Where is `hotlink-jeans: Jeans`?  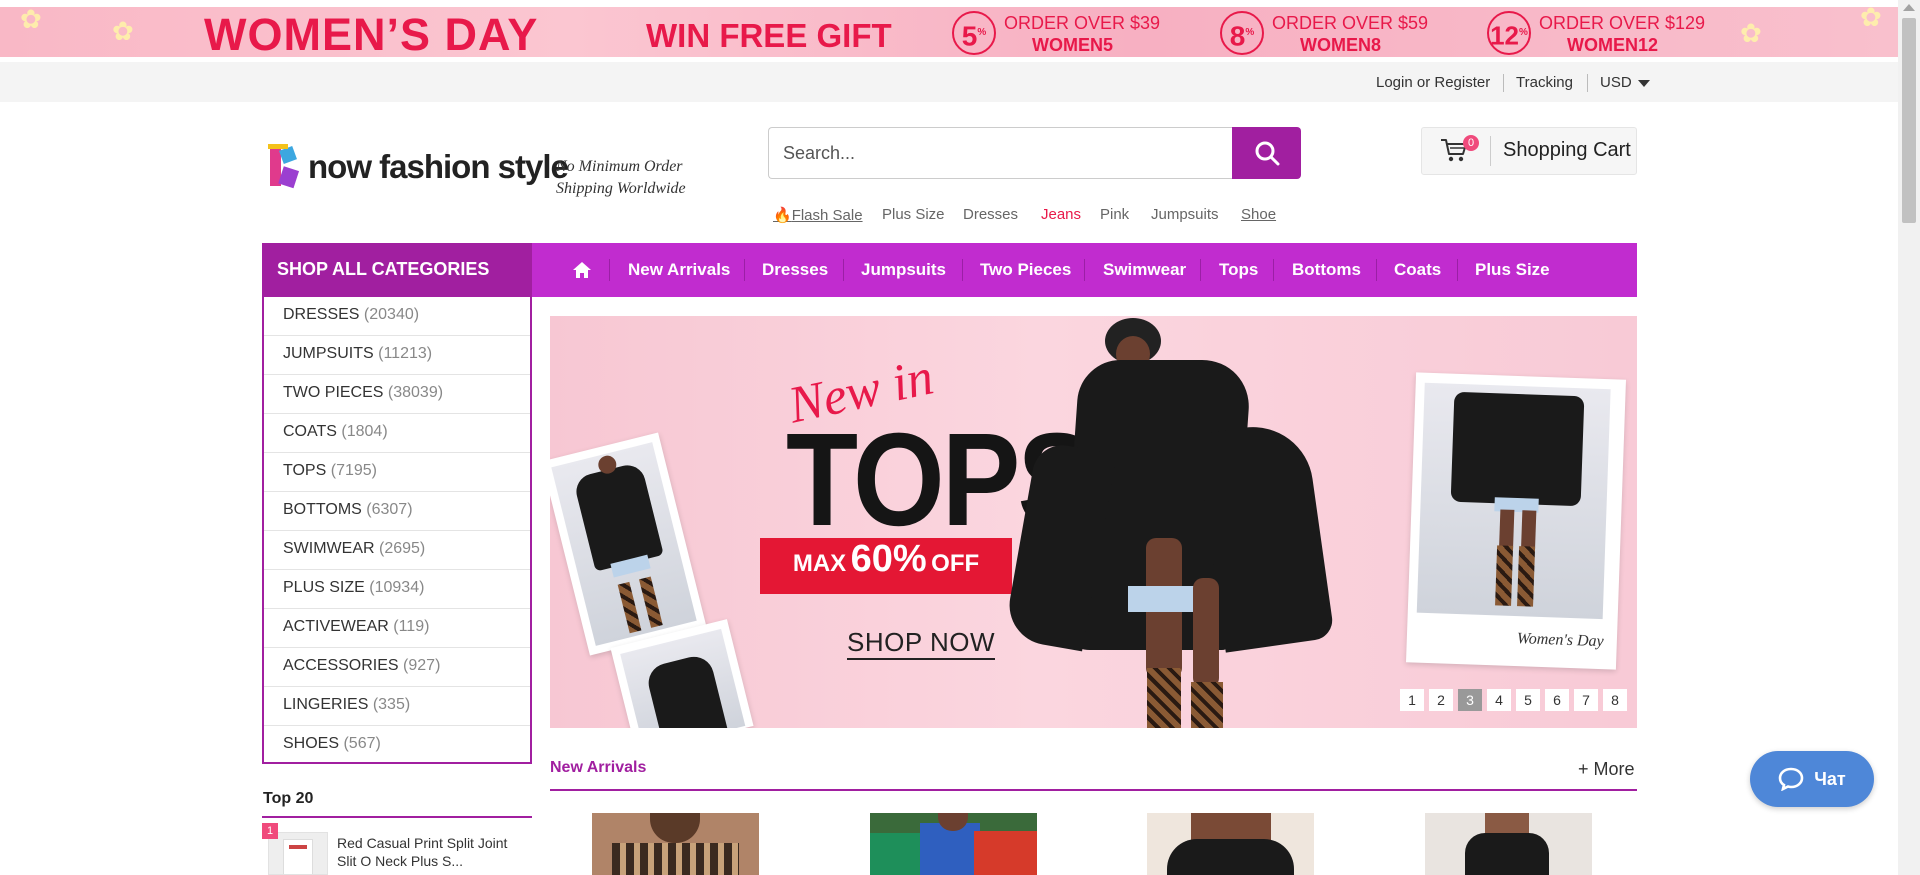 hotlink-jeans: Jeans is located at coordinates (1061, 214).